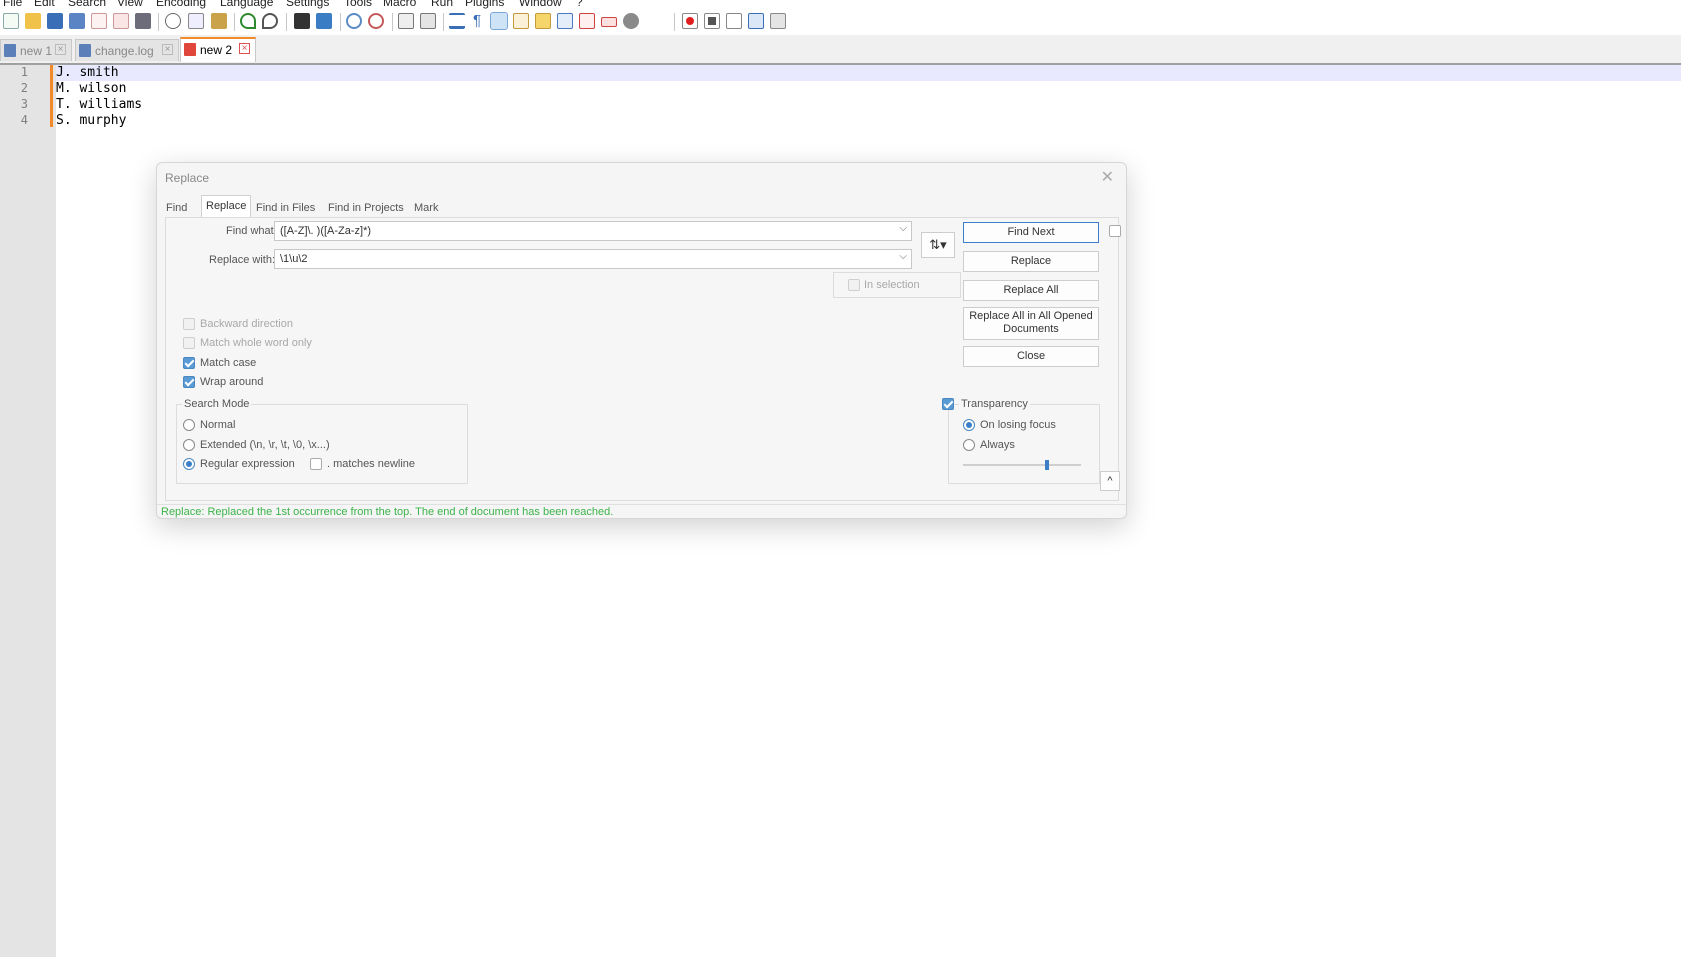 Image resolution: width=1681 pixels, height=957 pixels. I want to click on find-icon, so click(302, 21).